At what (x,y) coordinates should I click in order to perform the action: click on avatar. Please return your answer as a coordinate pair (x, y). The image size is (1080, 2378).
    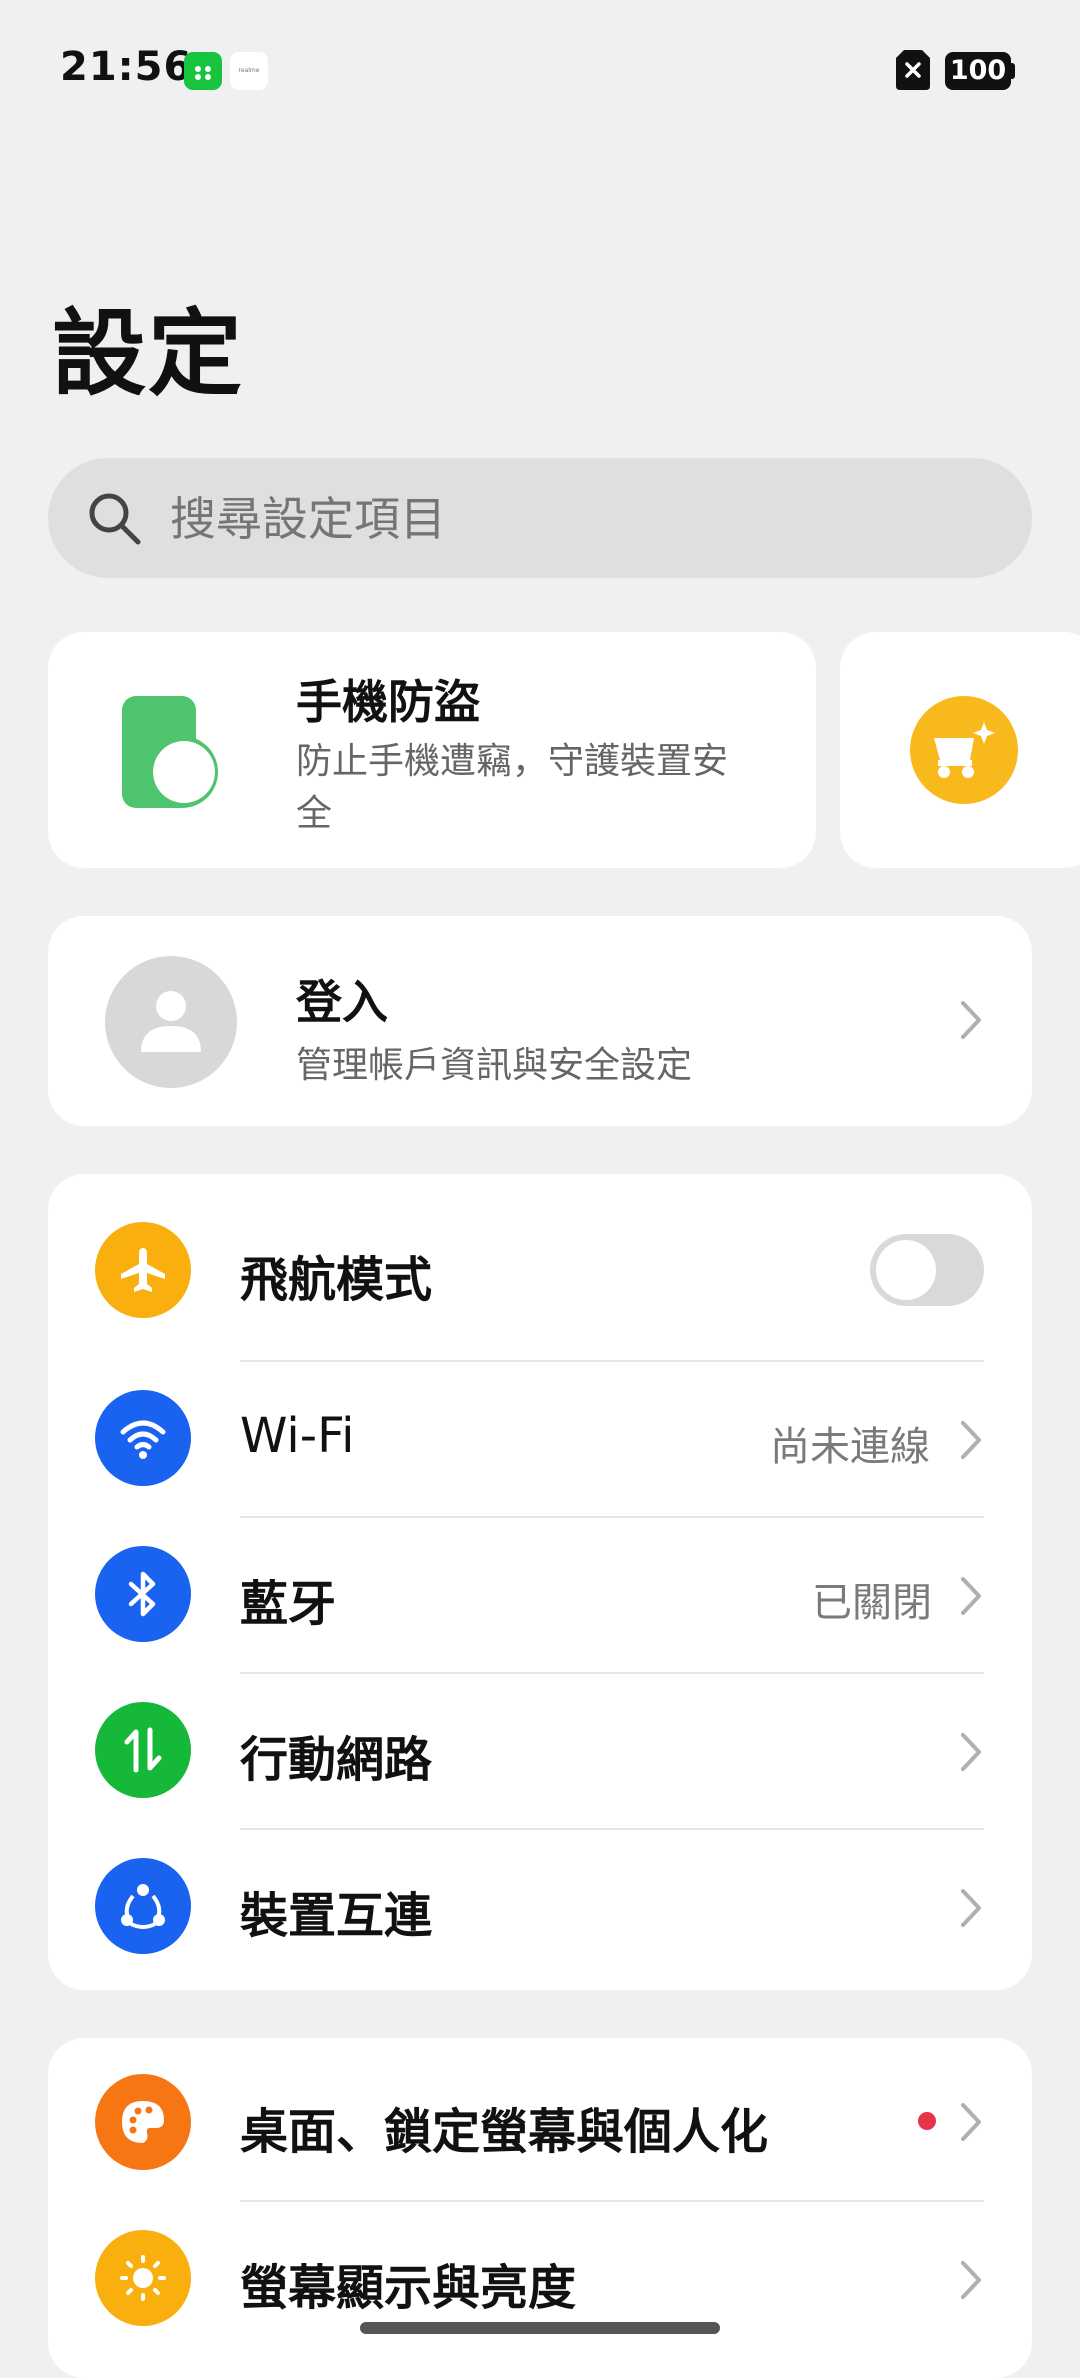
    Looking at the image, I should click on (171, 1022).